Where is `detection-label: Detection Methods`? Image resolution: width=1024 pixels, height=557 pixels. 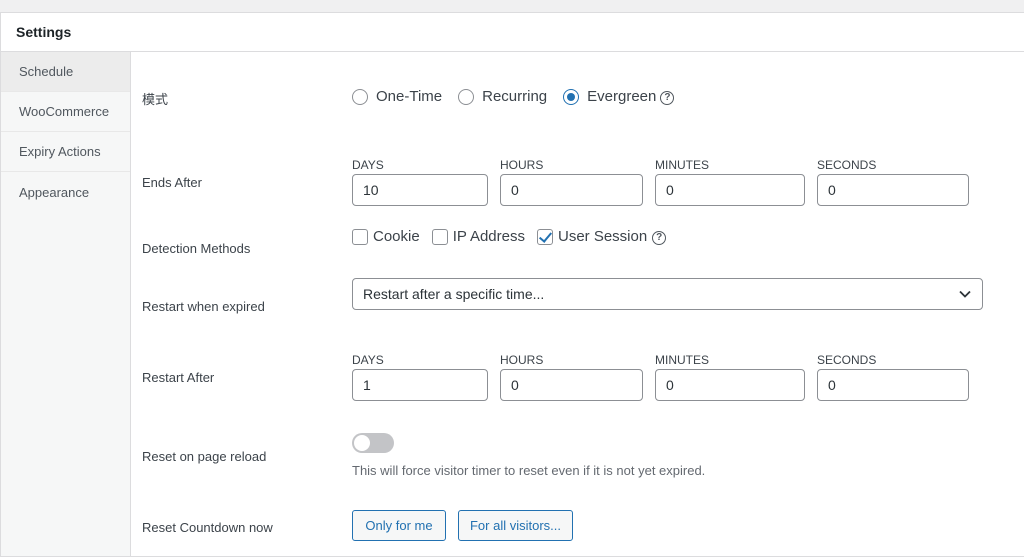 detection-label: Detection Methods is located at coordinates (196, 248).